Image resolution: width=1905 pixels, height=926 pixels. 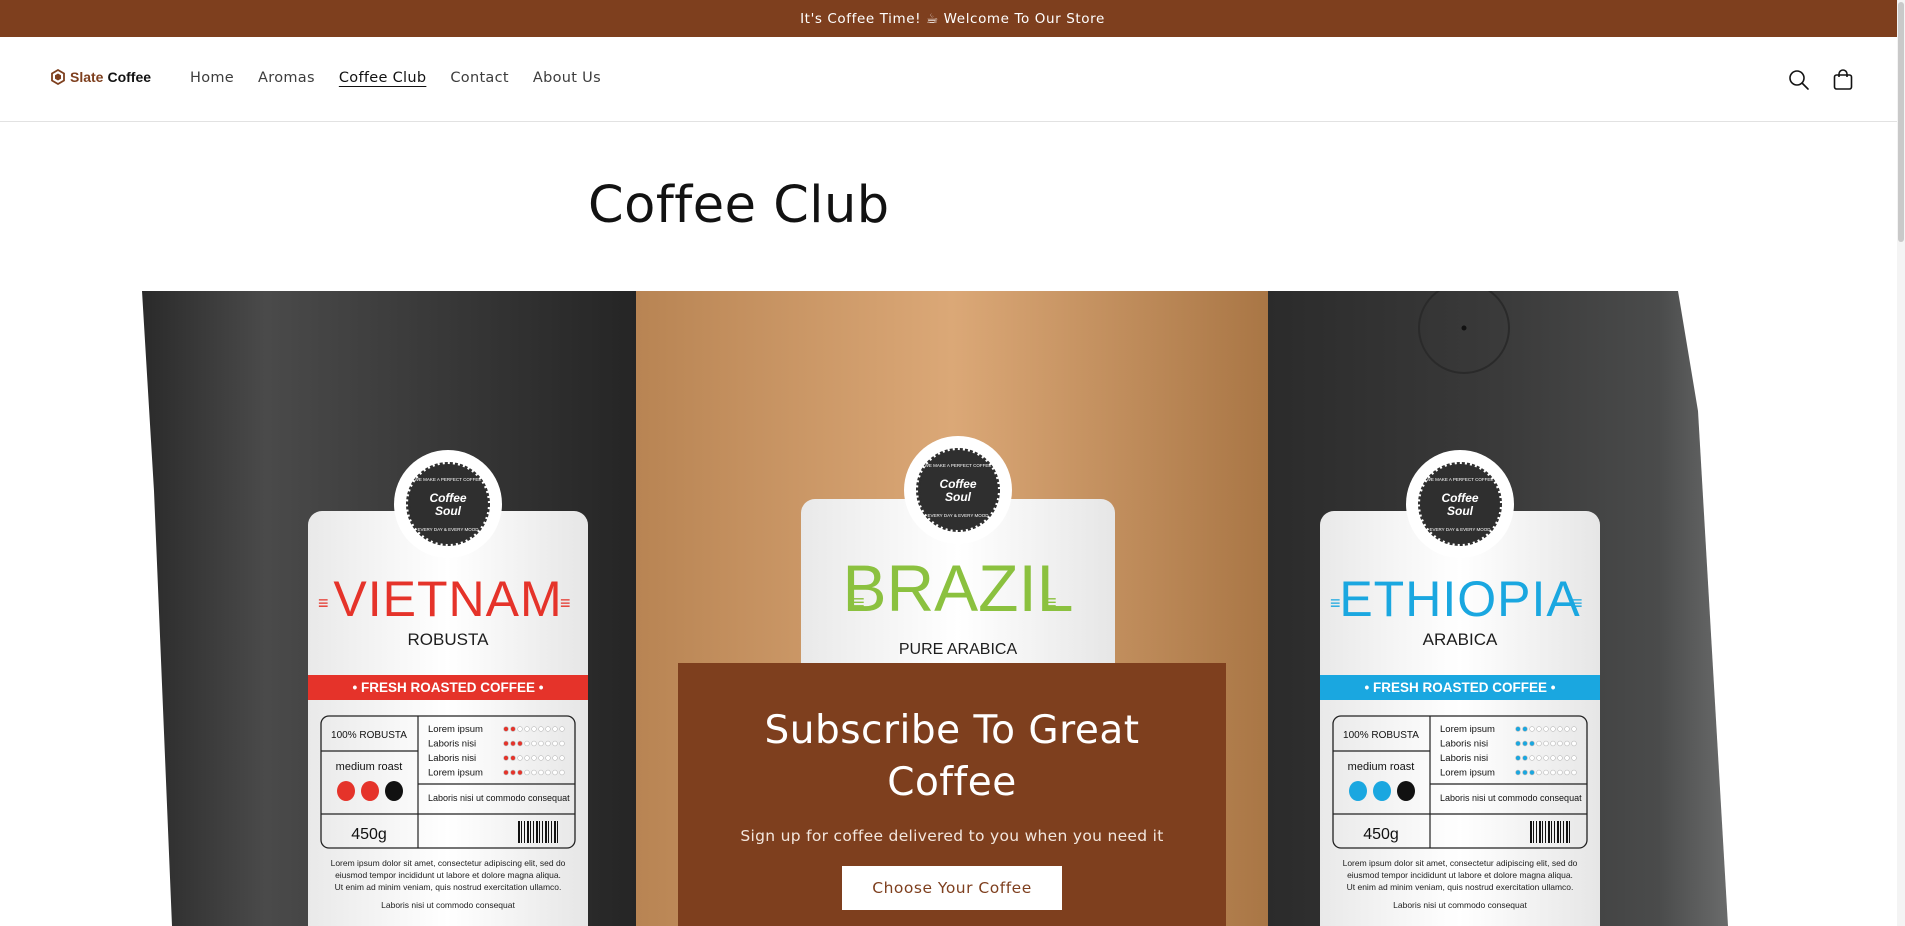 What do you see at coordinates (212, 78) in the screenshot?
I see `nav-item-home: Home` at bounding box center [212, 78].